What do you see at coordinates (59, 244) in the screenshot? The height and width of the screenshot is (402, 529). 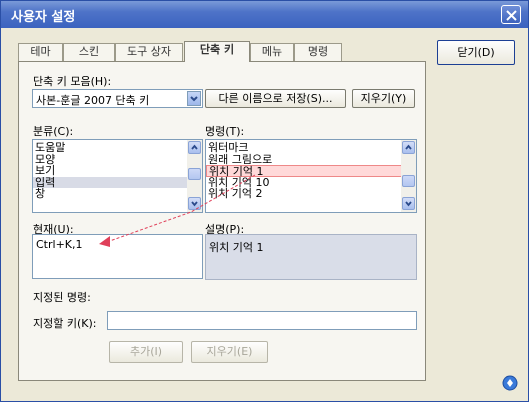 I see `current-key-value: Ctrl+K,1` at bounding box center [59, 244].